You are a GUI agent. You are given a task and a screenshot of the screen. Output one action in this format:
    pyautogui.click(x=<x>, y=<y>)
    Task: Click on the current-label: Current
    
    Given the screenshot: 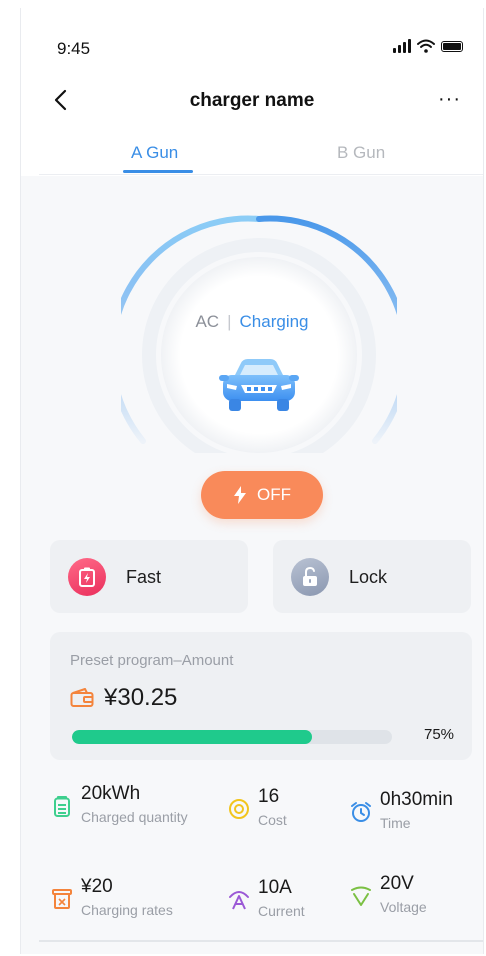 What is the action you would take?
    pyautogui.click(x=281, y=911)
    